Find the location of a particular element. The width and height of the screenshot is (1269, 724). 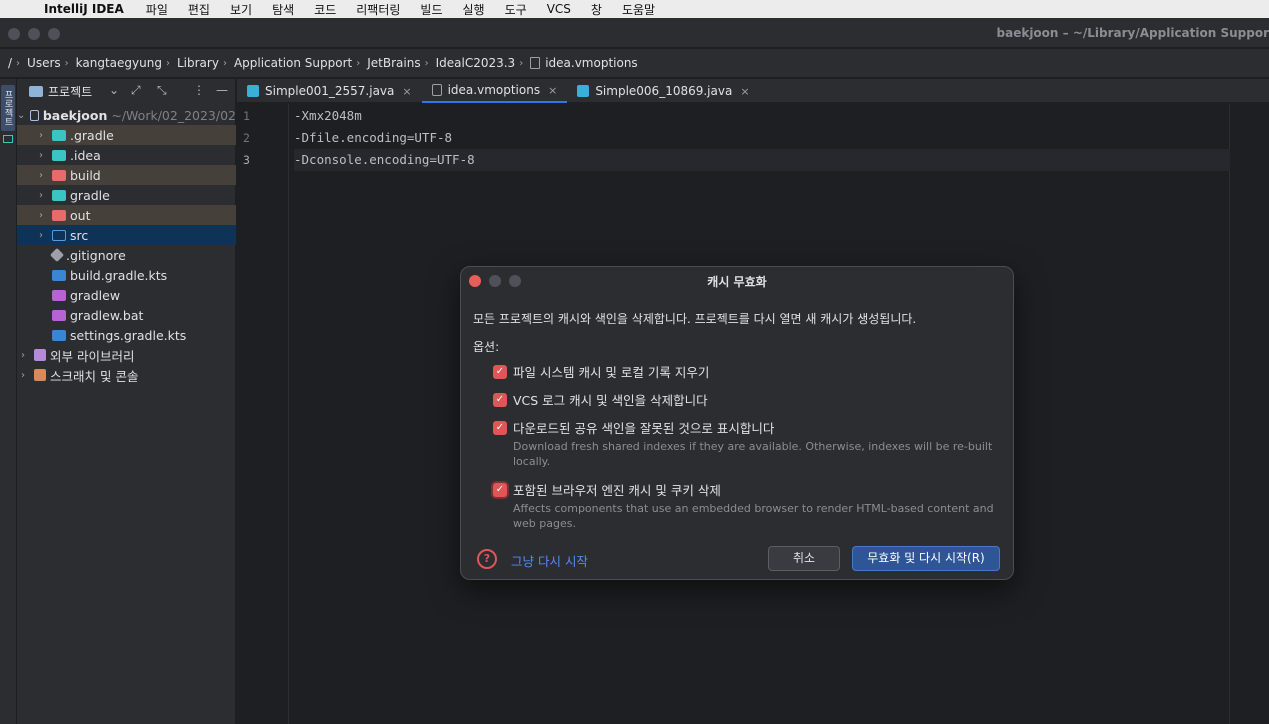

gradle-file-icon is located at coordinates (59, 295).